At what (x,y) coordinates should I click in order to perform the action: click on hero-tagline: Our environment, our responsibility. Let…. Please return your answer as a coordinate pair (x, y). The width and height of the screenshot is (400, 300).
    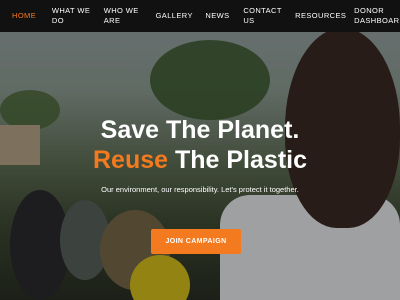
    Looking at the image, I should click on (200, 189).